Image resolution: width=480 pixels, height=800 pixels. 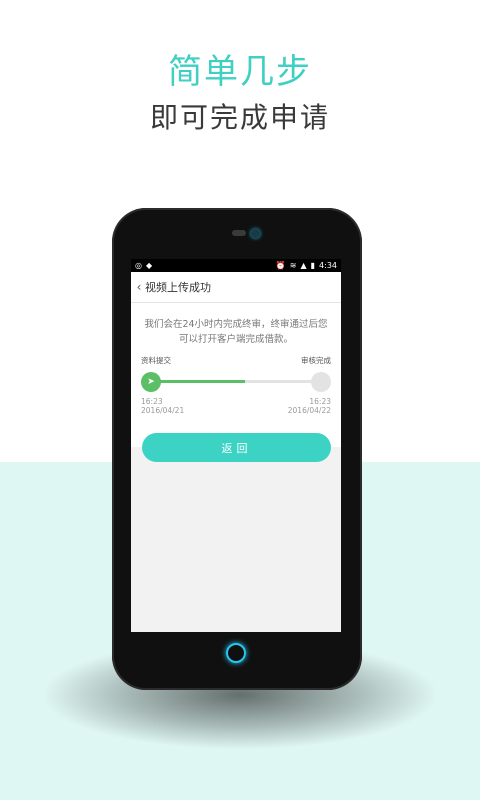 I want to click on progress-end-time: 16:23, so click(x=320, y=401).